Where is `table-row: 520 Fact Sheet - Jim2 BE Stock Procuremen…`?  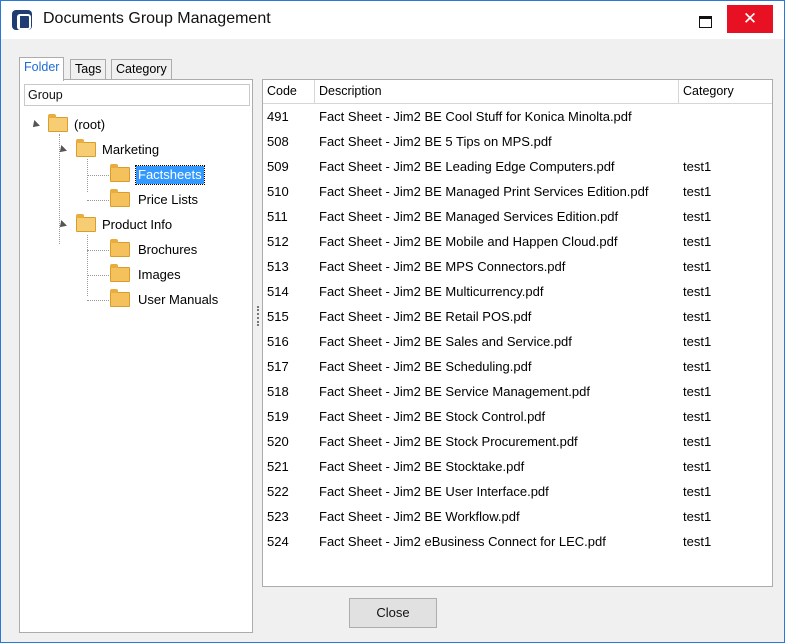
table-row: 520 Fact Sheet - Jim2 BE Stock Procuremen… is located at coordinates (517, 441).